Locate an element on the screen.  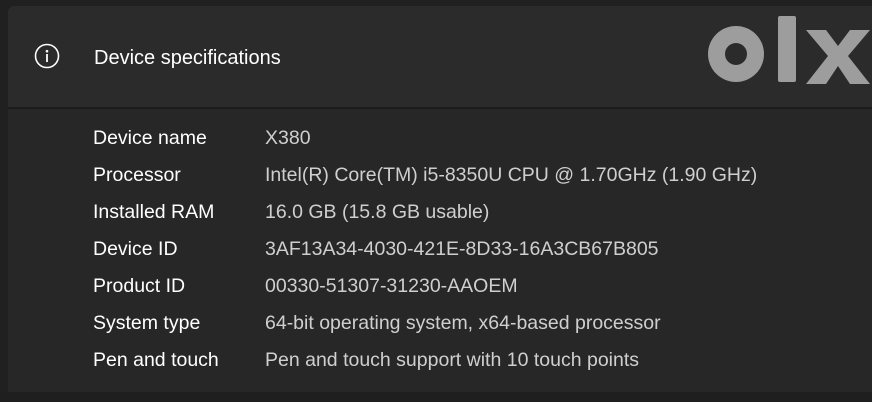
spec-label: Device name is located at coordinates (150, 137).